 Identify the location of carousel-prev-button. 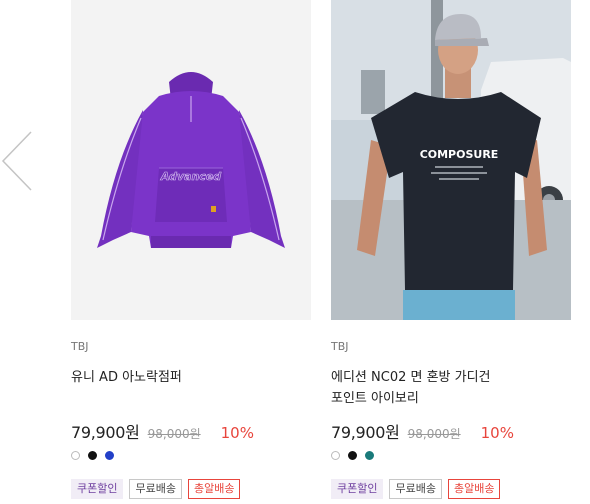
(17, 161).